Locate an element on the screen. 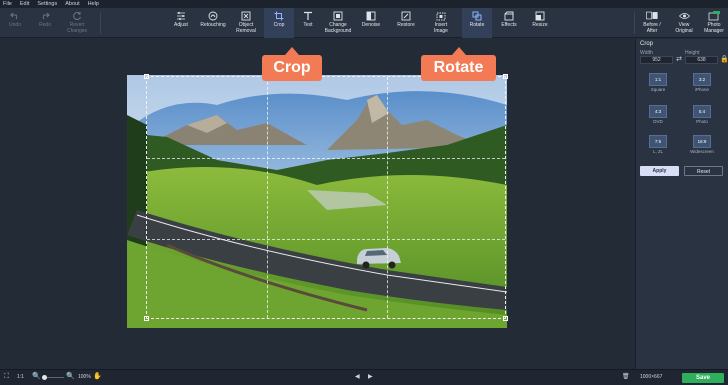  save-button: Save is located at coordinates (703, 378).